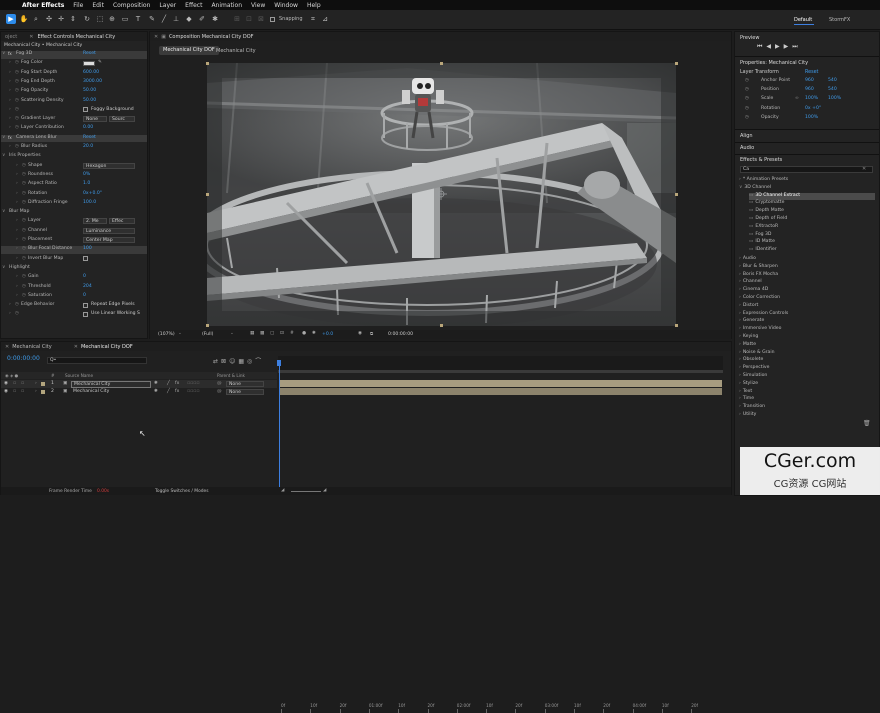 This screenshot has width=880, height=713. I want to click on effects-tree-item: ▭ Depth of Field, so click(812, 219).